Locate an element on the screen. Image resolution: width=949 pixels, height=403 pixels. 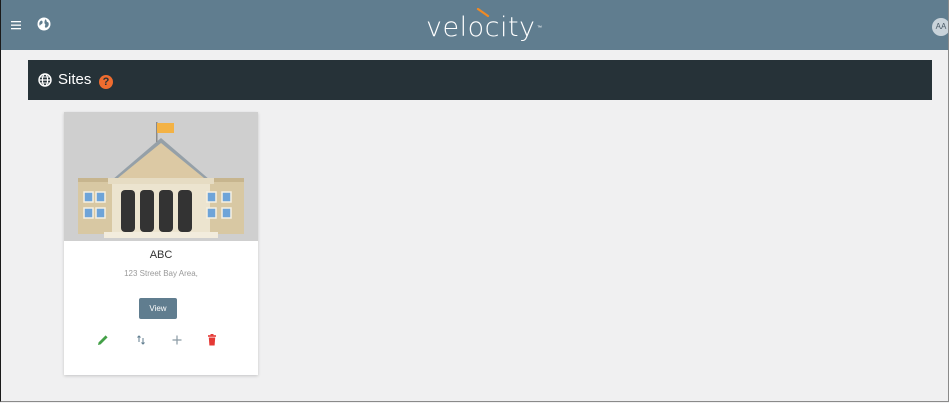
site-name: ABC is located at coordinates (161, 255).